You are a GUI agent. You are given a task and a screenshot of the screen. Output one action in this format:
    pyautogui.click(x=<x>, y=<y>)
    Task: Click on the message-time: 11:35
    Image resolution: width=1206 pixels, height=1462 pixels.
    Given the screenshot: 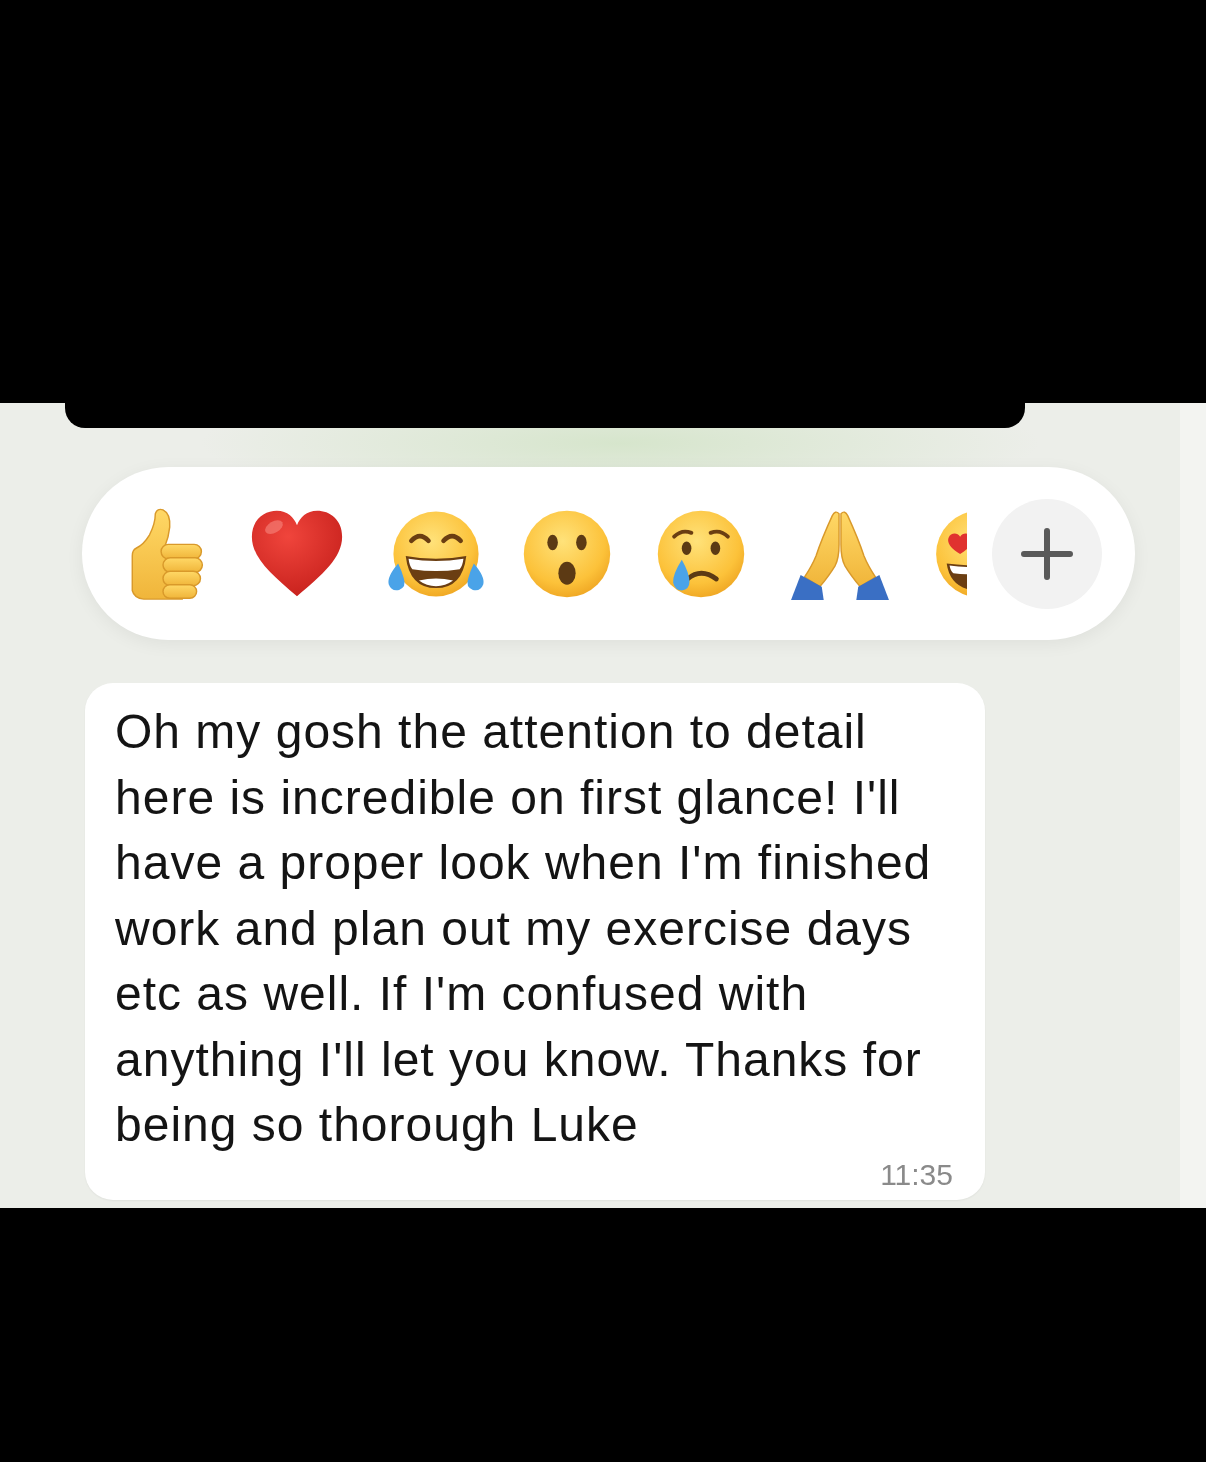 What is the action you would take?
    pyautogui.click(x=916, y=1174)
    